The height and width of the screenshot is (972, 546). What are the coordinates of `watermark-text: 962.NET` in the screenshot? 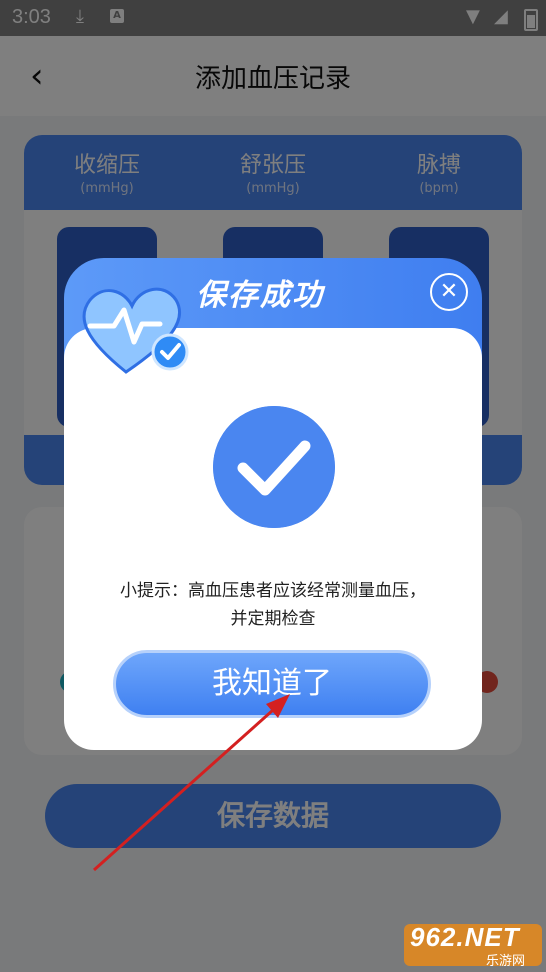 It's located at (465, 937).